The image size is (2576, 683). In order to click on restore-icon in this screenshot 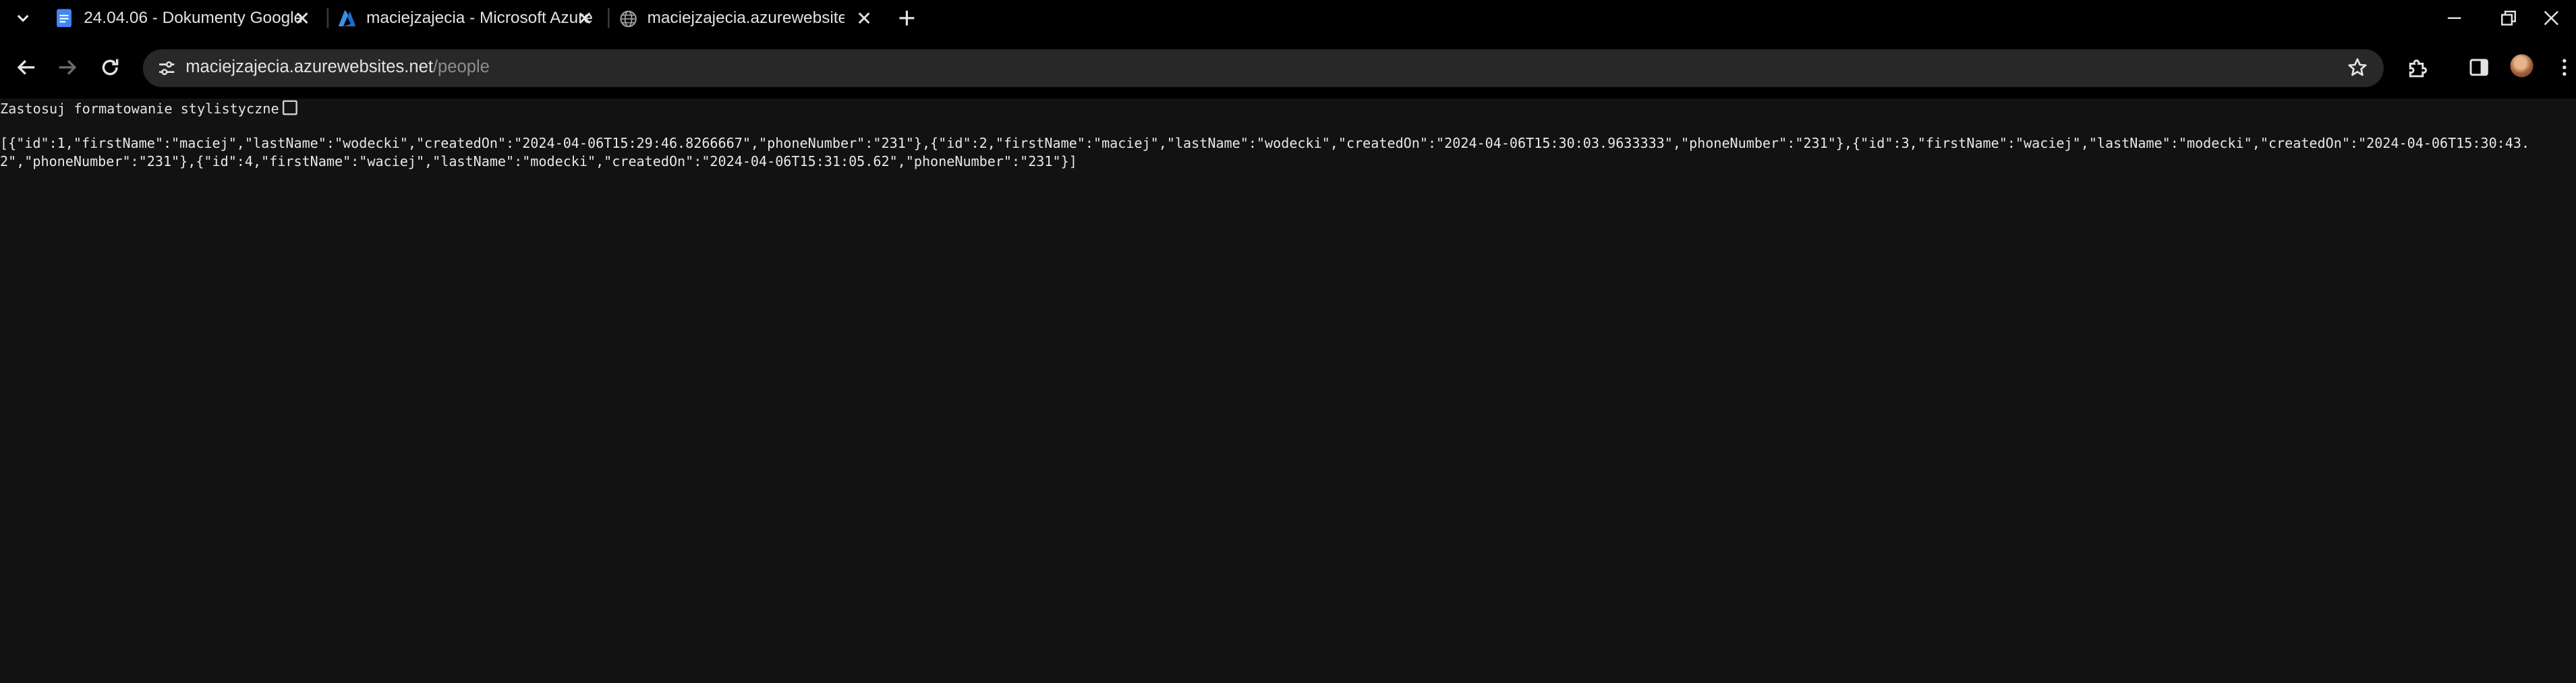, I will do `click(2508, 18)`.